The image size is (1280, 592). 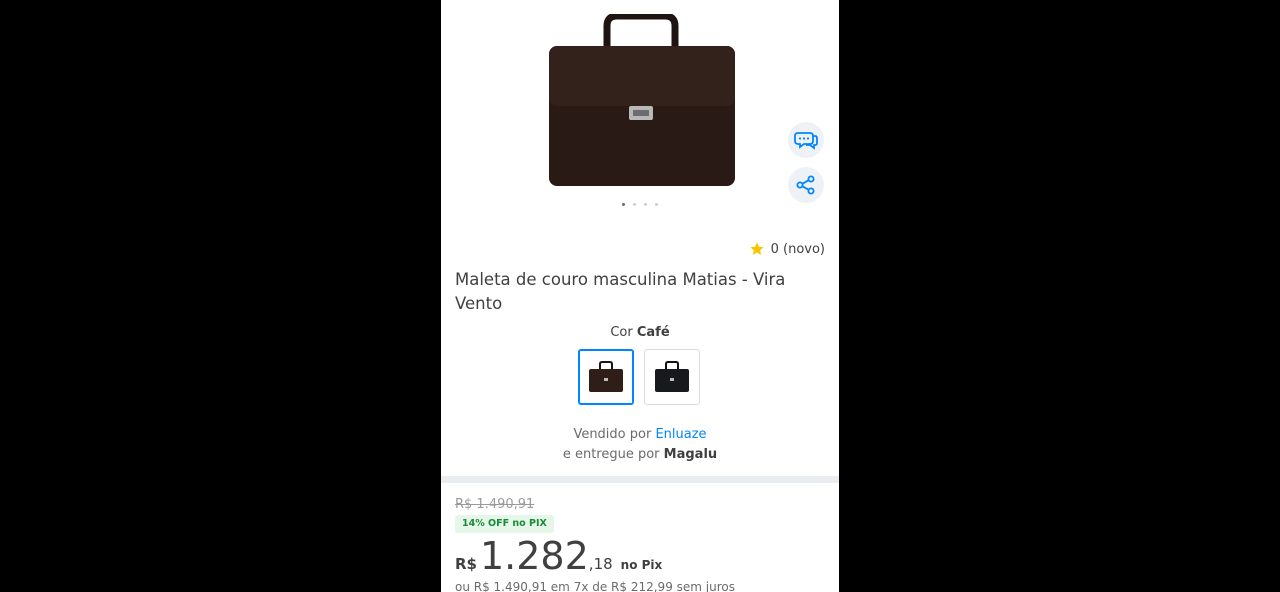 I want to click on color-swatch-cafe, so click(x=606, y=377).